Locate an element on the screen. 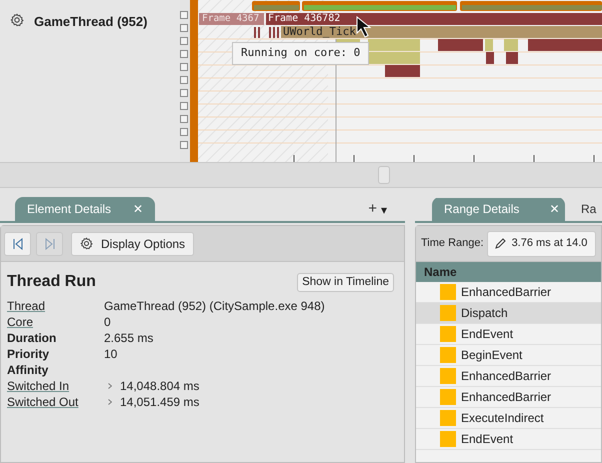  first-button is located at coordinates (17, 244).